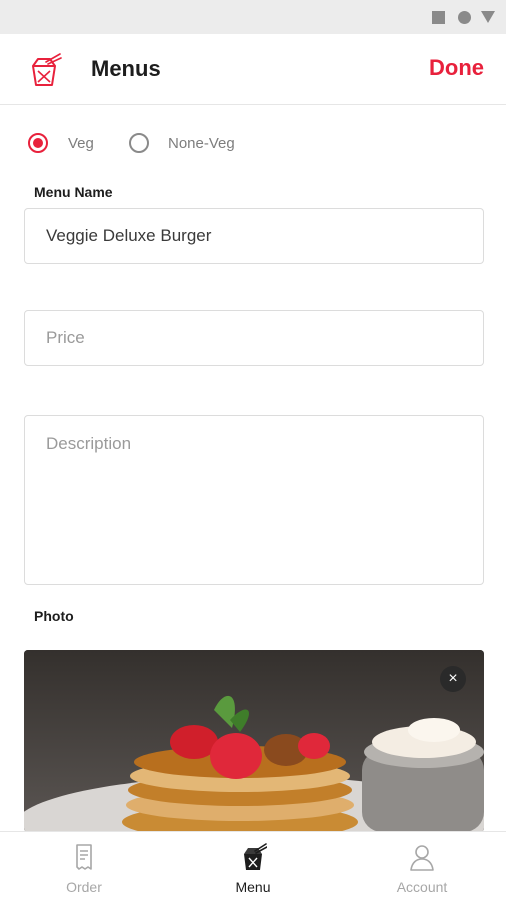 The image size is (506, 901). I want to click on recent-apps-icon, so click(438, 17).